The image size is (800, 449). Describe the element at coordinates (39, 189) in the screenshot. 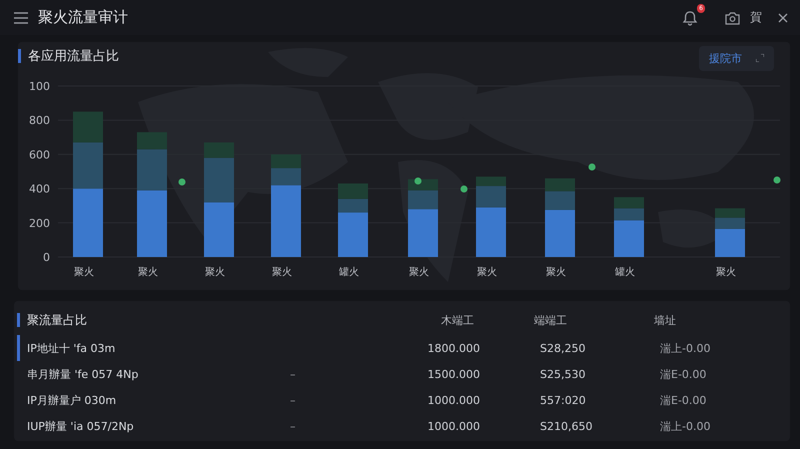

I see `axis-label: 400` at that location.